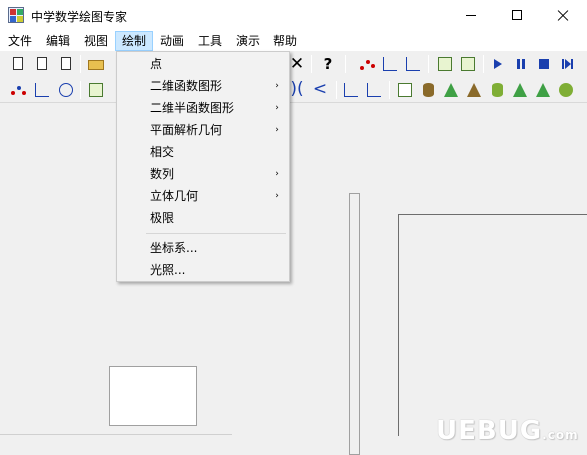 The height and width of the screenshot is (455, 587). What do you see at coordinates (203, 108) in the screenshot?
I see `menu-item-2-5d-function: 二维半函数图形 ›` at bounding box center [203, 108].